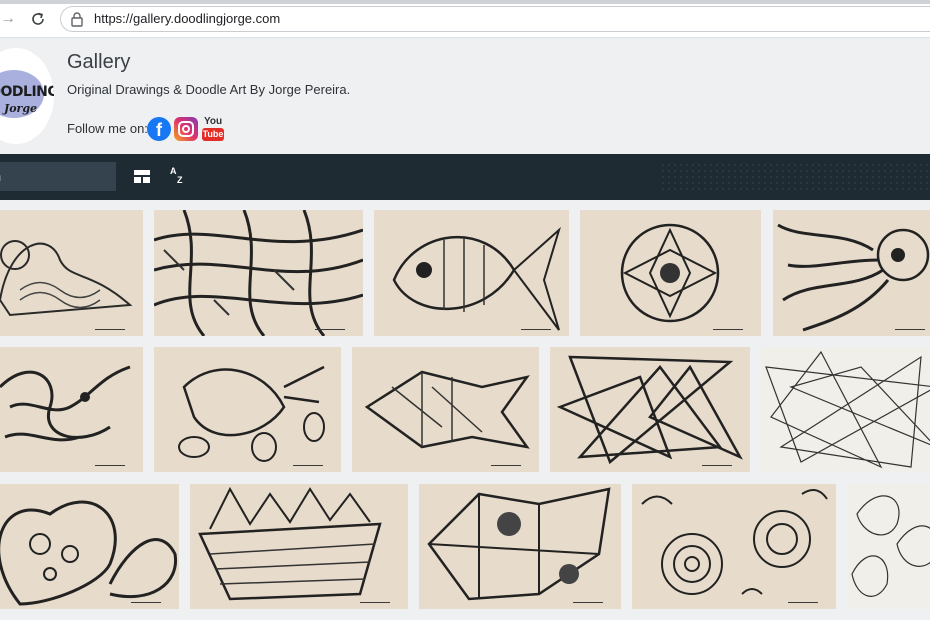 This screenshot has width=930, height=620. I want to click on gallery-item-heart, so click(89, 546).